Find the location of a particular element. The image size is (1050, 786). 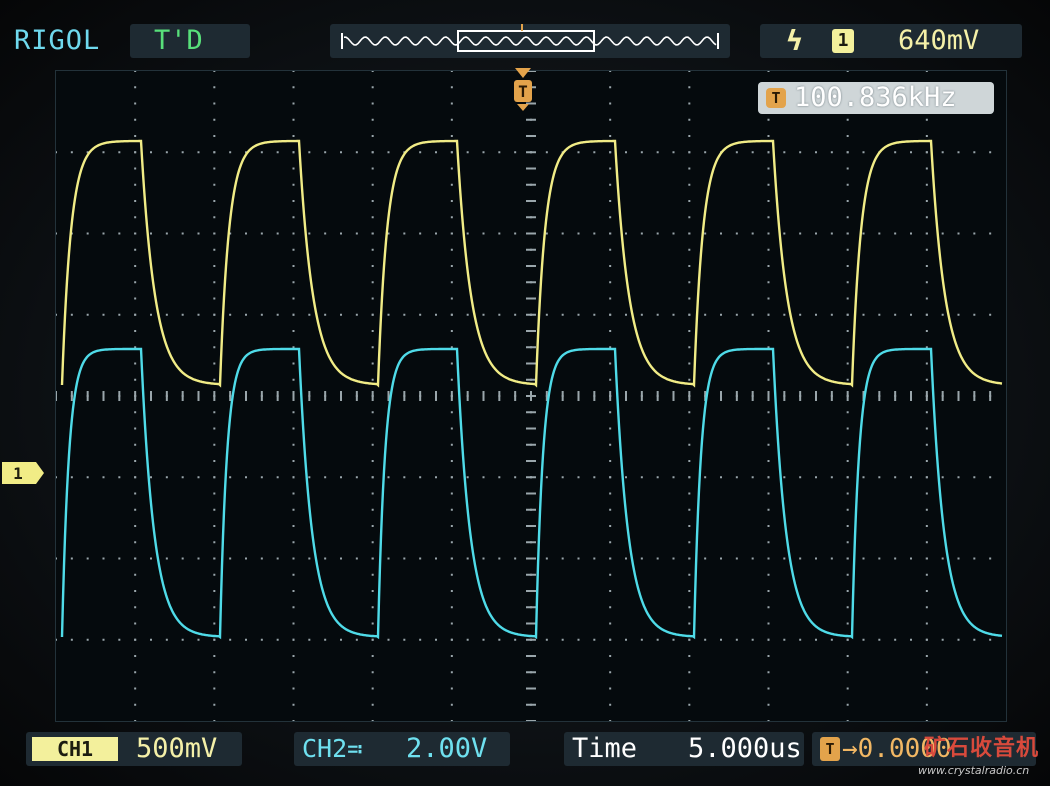

ch1-settings: CH1 500mV is located at coordinates (134, 749).